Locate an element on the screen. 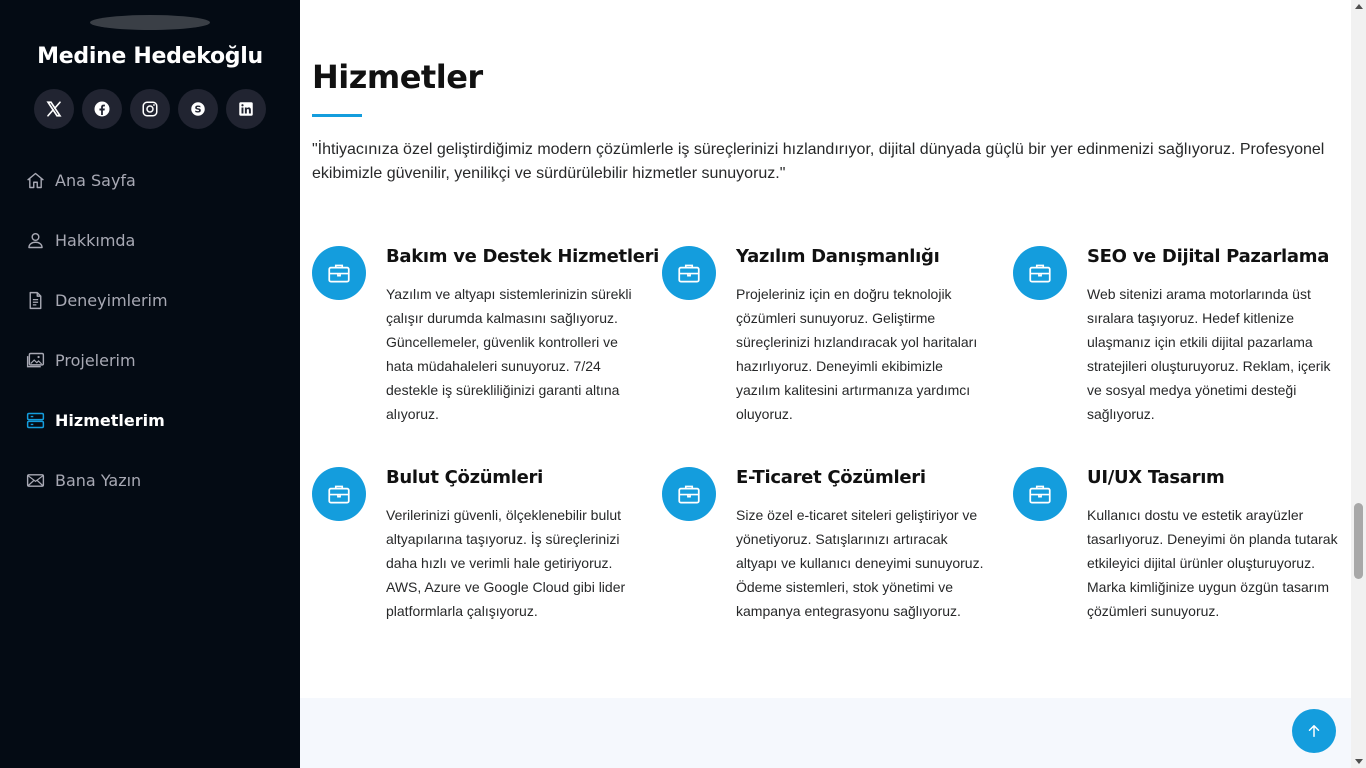 This screenshot has height=768, width=1366. service-title: E-Ticaret Çözümleri is located at coordinates (831, 477).